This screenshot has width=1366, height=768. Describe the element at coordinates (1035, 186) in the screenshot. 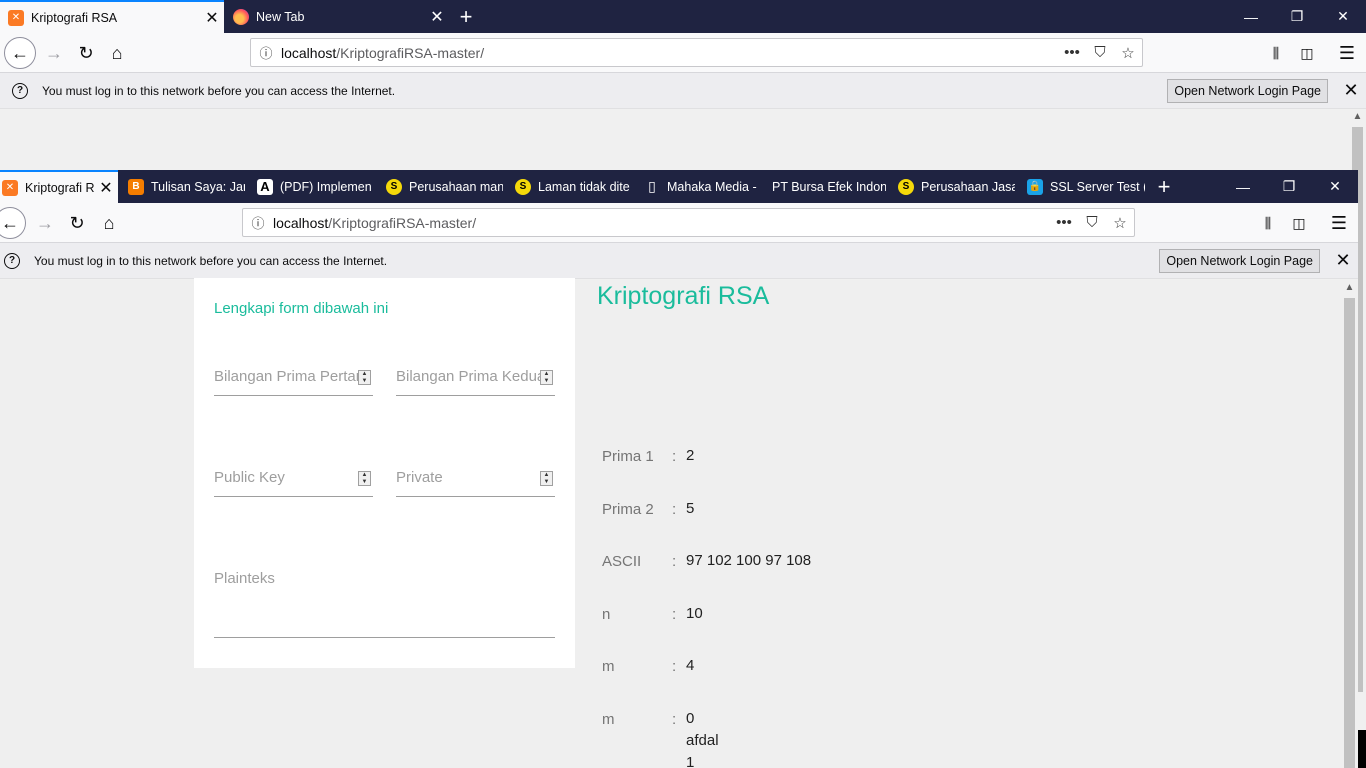

I see `lock-icon: 🔒` at that location.